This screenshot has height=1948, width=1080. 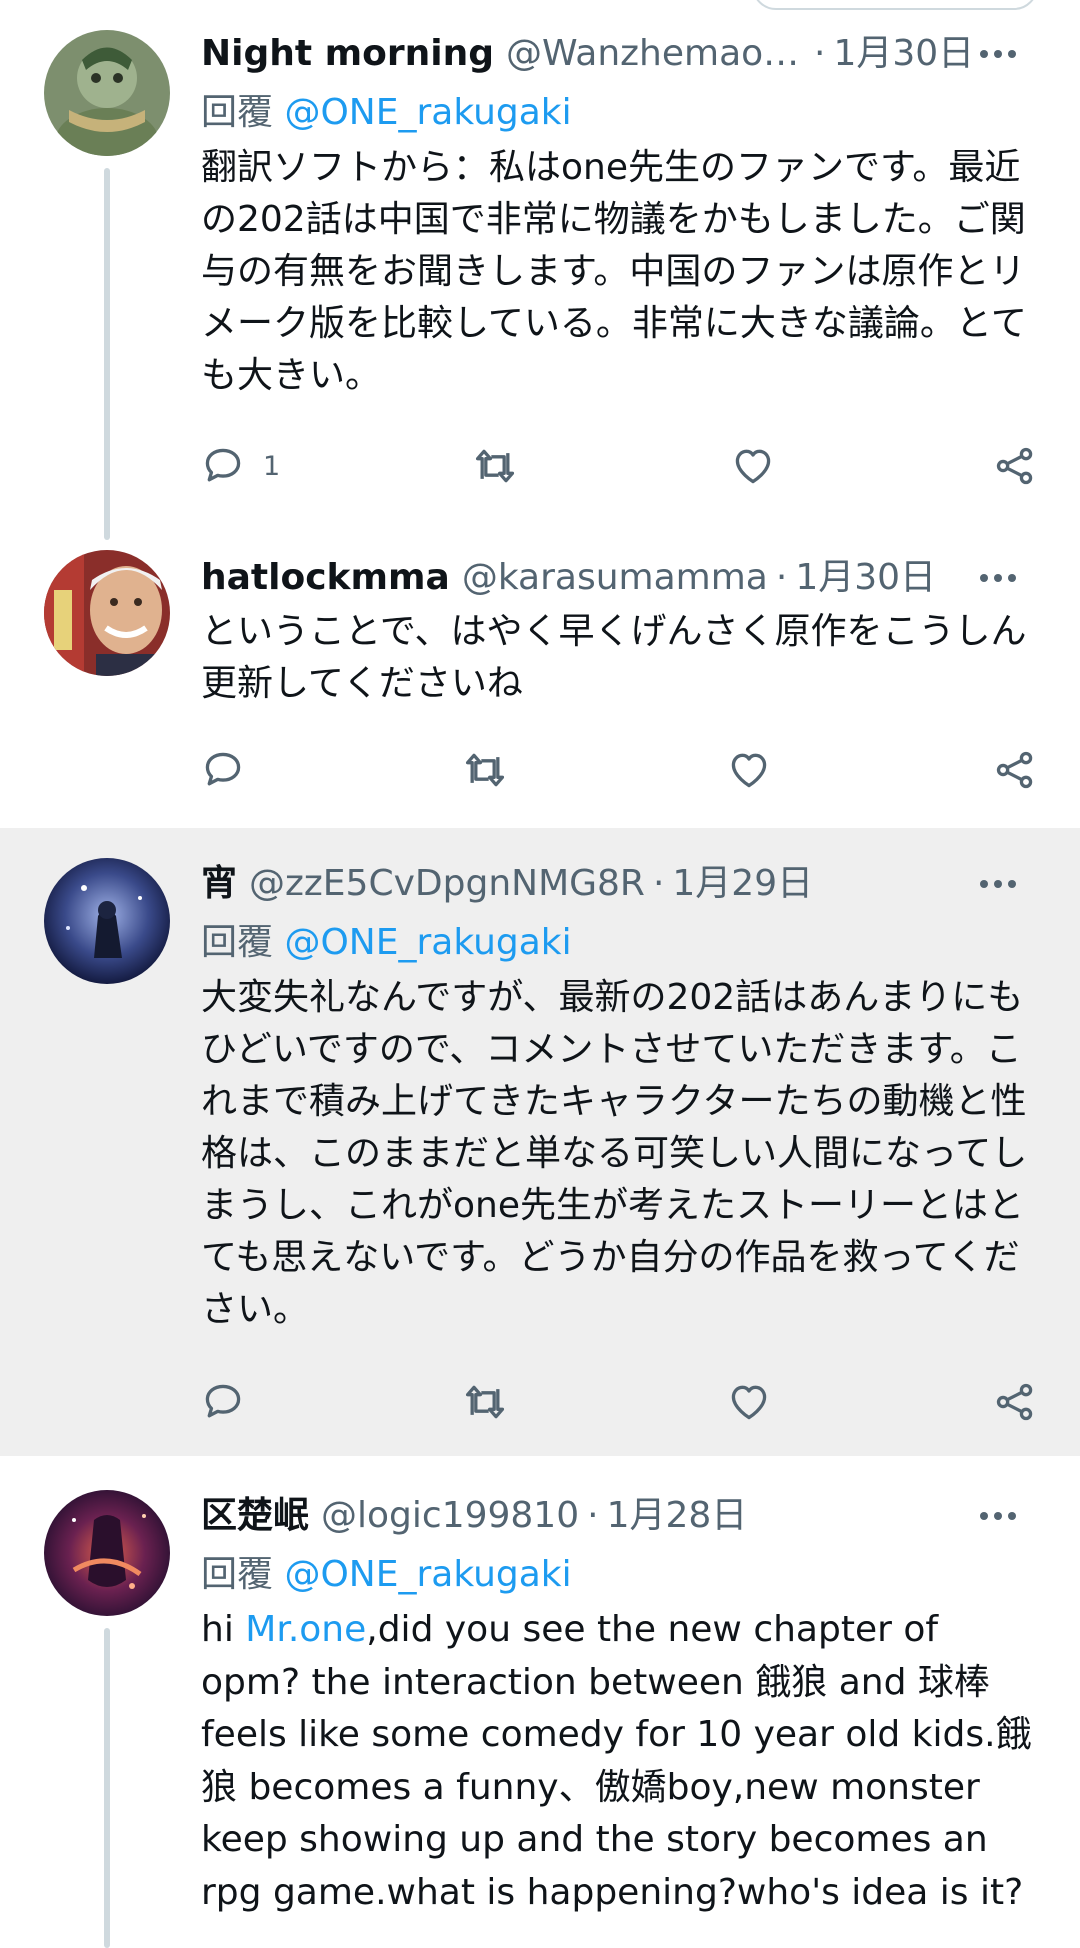 I want to click on tweet-header: Night morning @Wanzhemaos... · 1月30日, so click(x=620, y=54).